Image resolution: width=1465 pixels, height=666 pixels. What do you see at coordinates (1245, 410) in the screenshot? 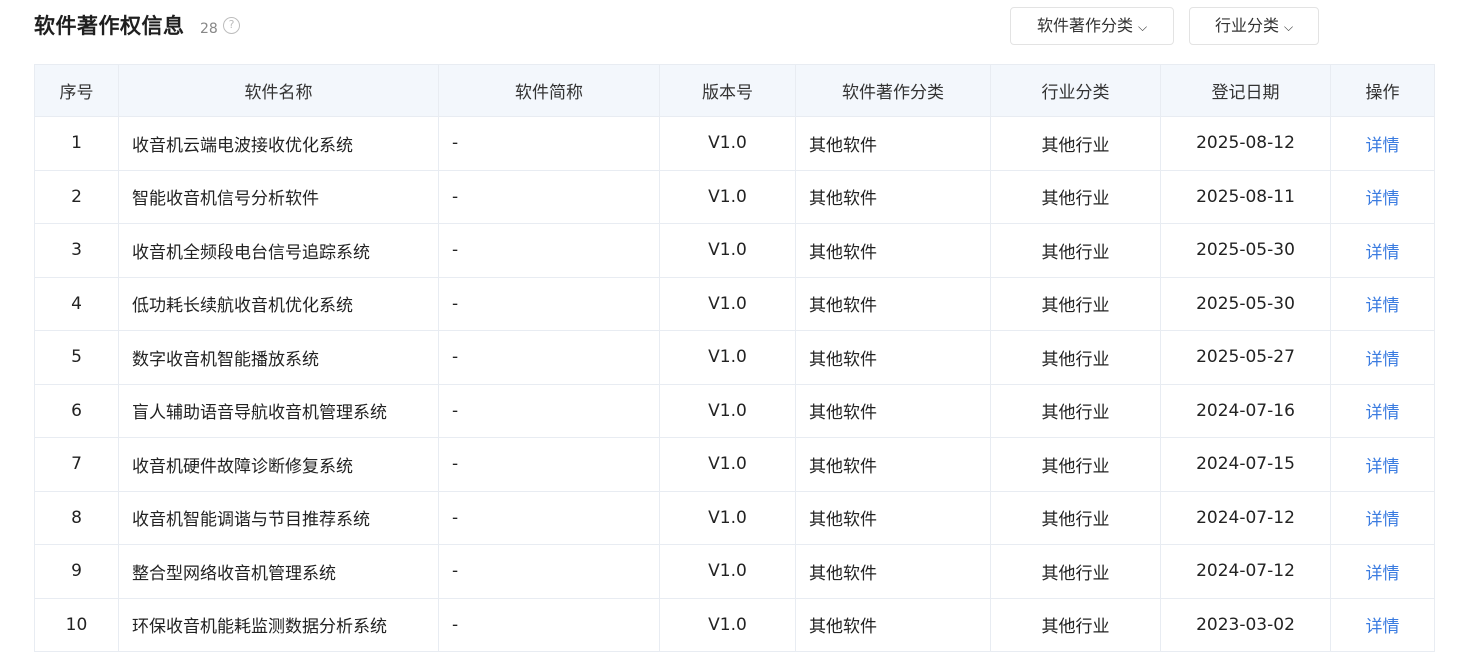
I see `cell-register-date: 2024-07-16` at bounding box center [1245, 410].